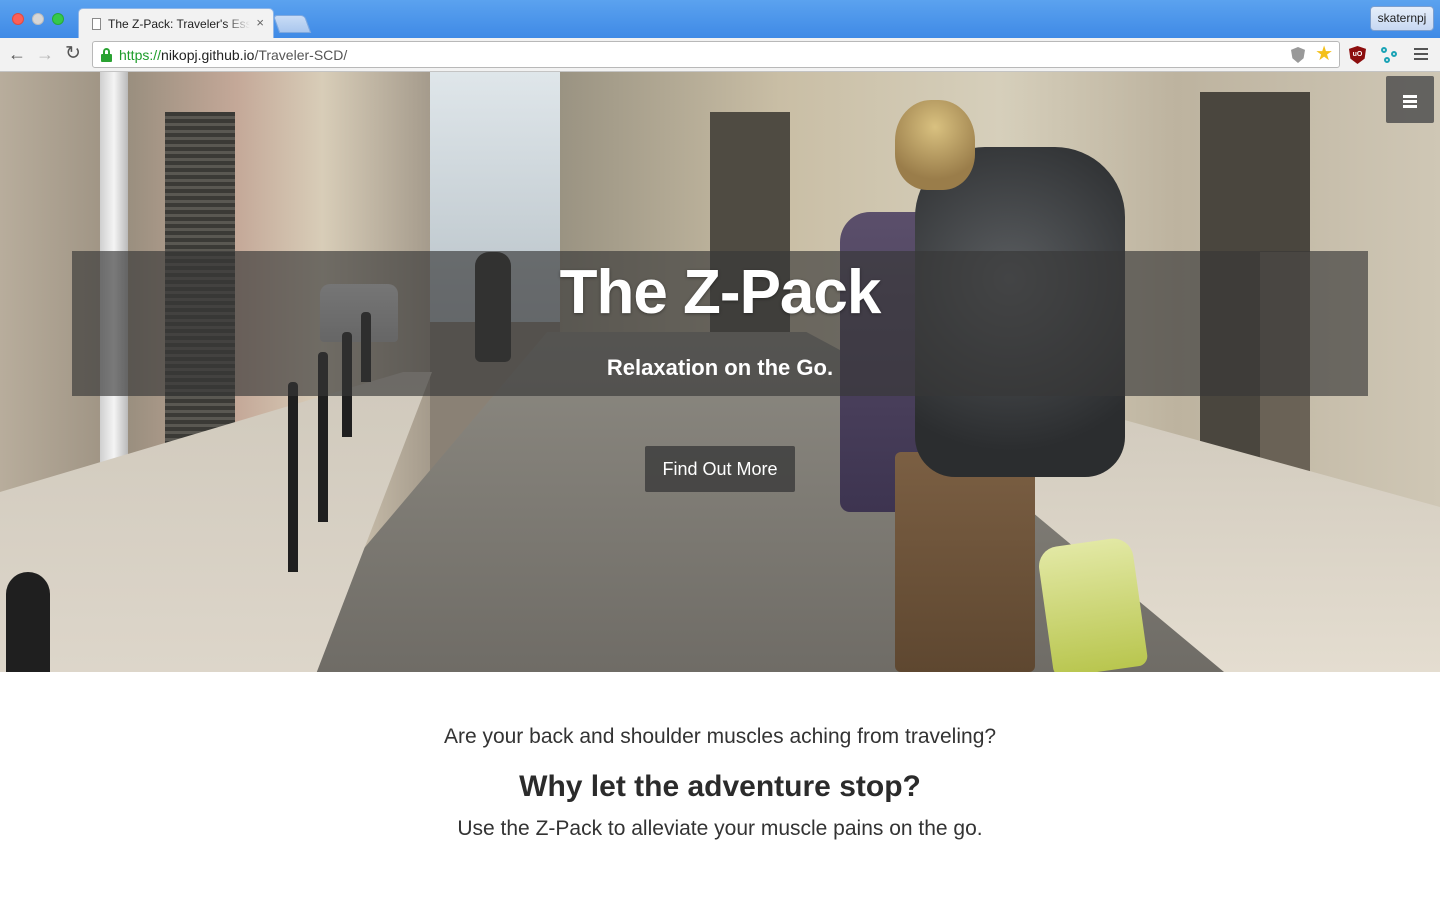 Image resolution: width=1440 pixels, height=900 pixels. I want to click on page-icon, so click(96, 24).